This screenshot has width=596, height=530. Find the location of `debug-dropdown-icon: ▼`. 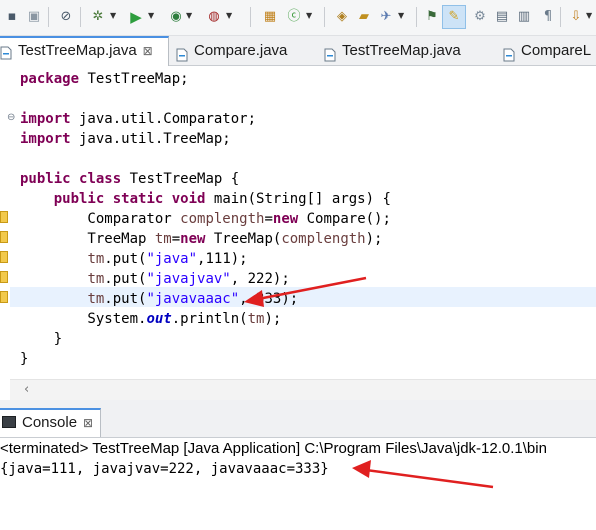

debug-dropdown-icon: ▼ is located at coordinates (113, 15).